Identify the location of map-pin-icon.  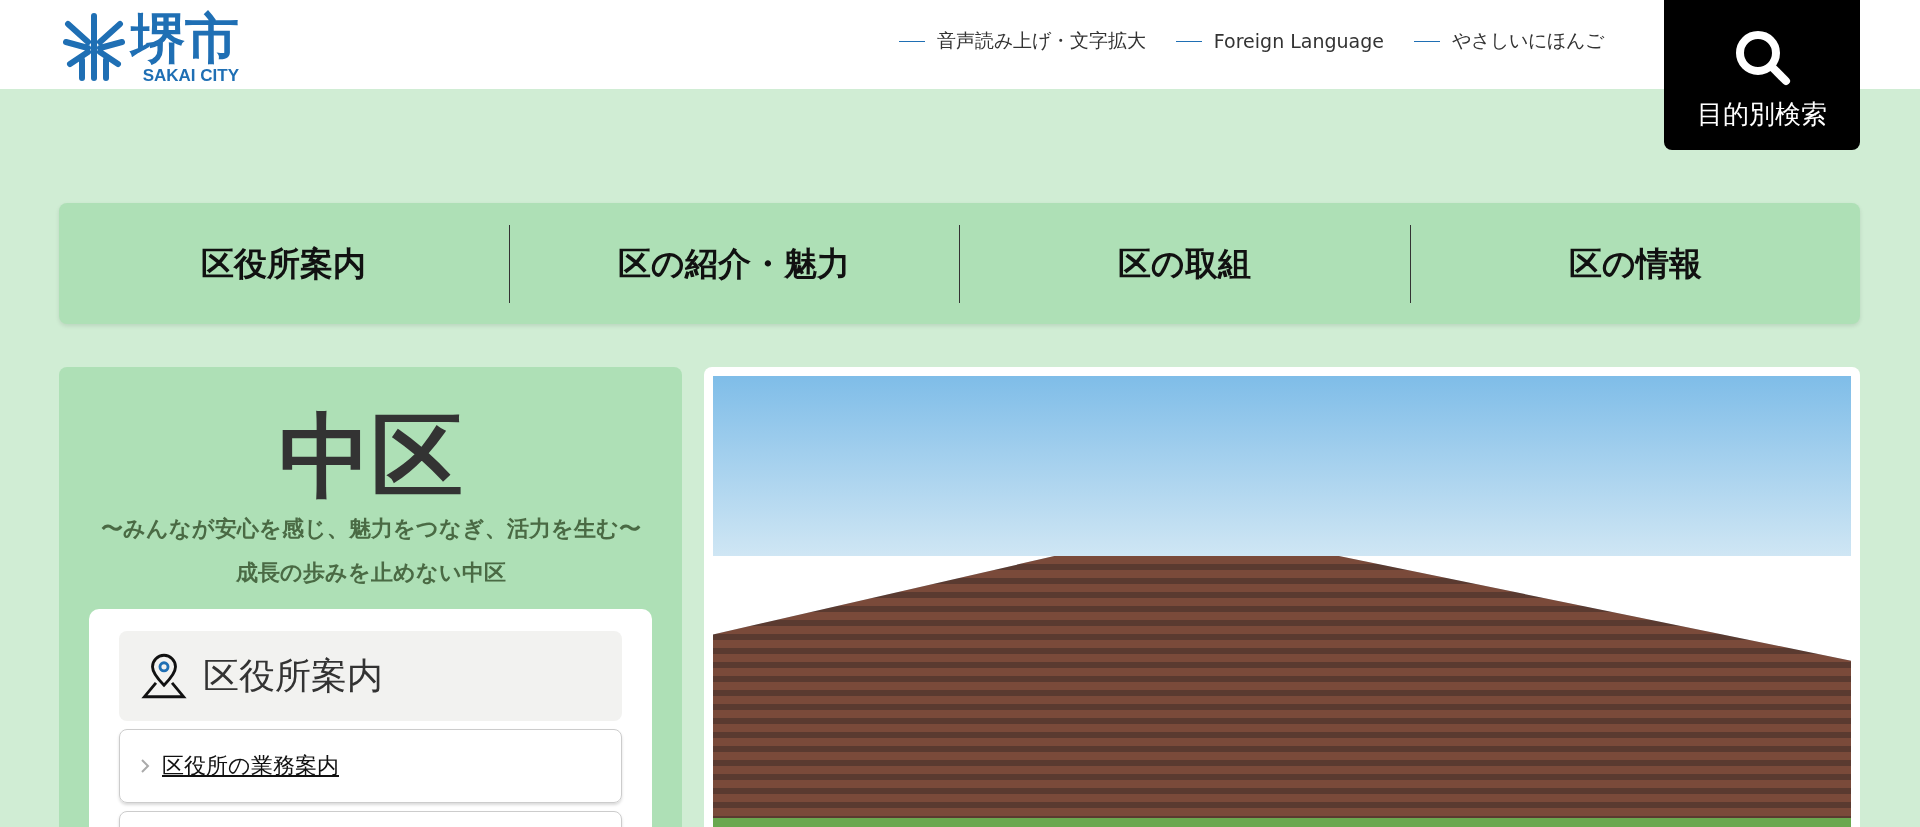
(164, 676).